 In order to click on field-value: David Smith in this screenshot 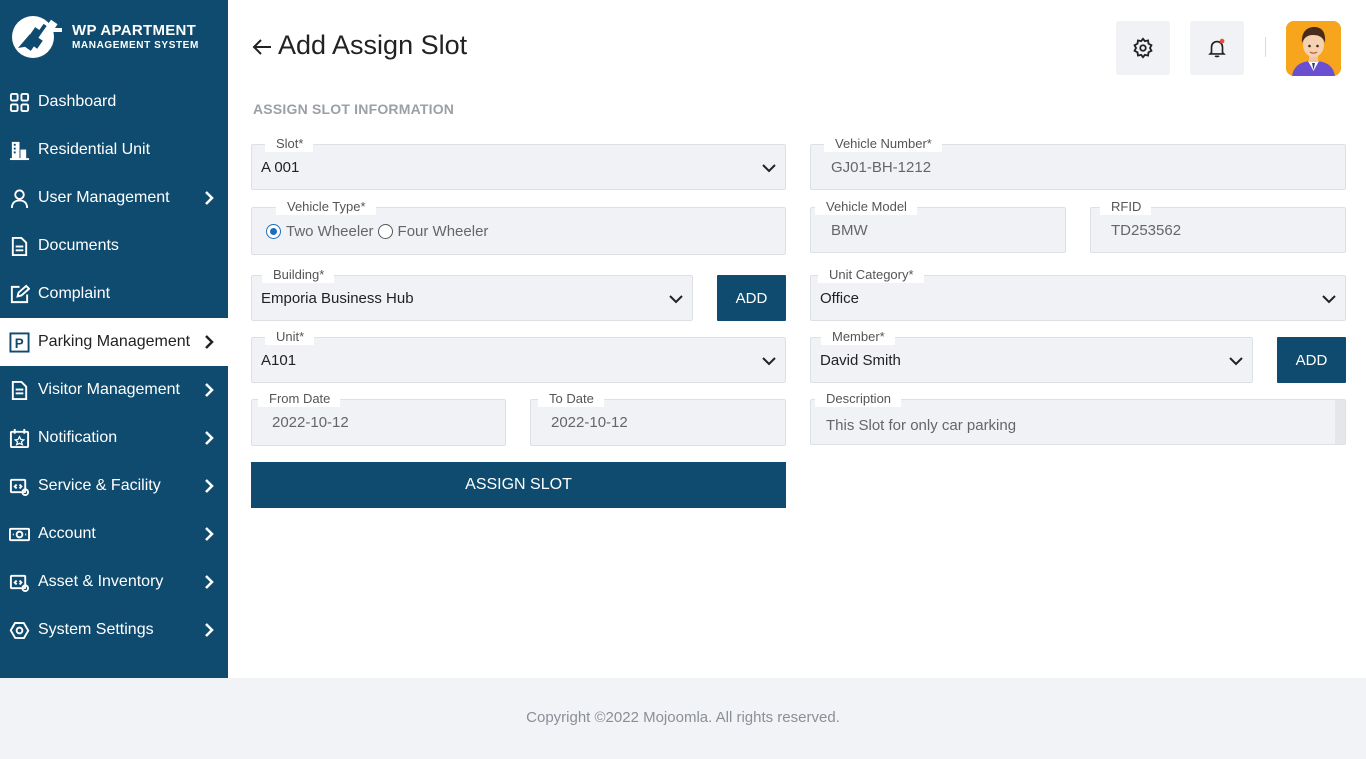, I will do `click(860, 360)`.